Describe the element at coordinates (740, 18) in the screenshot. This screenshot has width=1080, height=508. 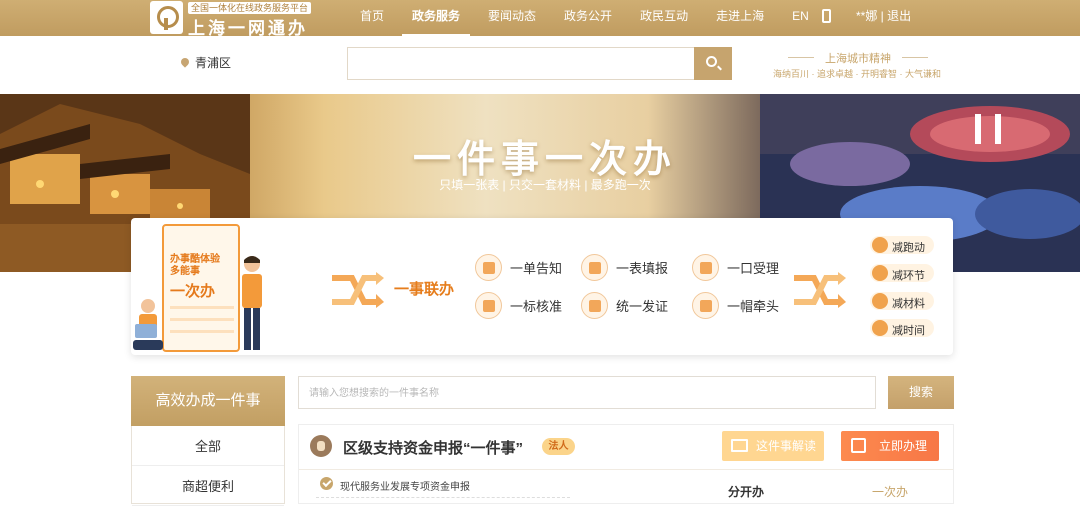
I see `nav-shanghai: 走进上海` at that location.